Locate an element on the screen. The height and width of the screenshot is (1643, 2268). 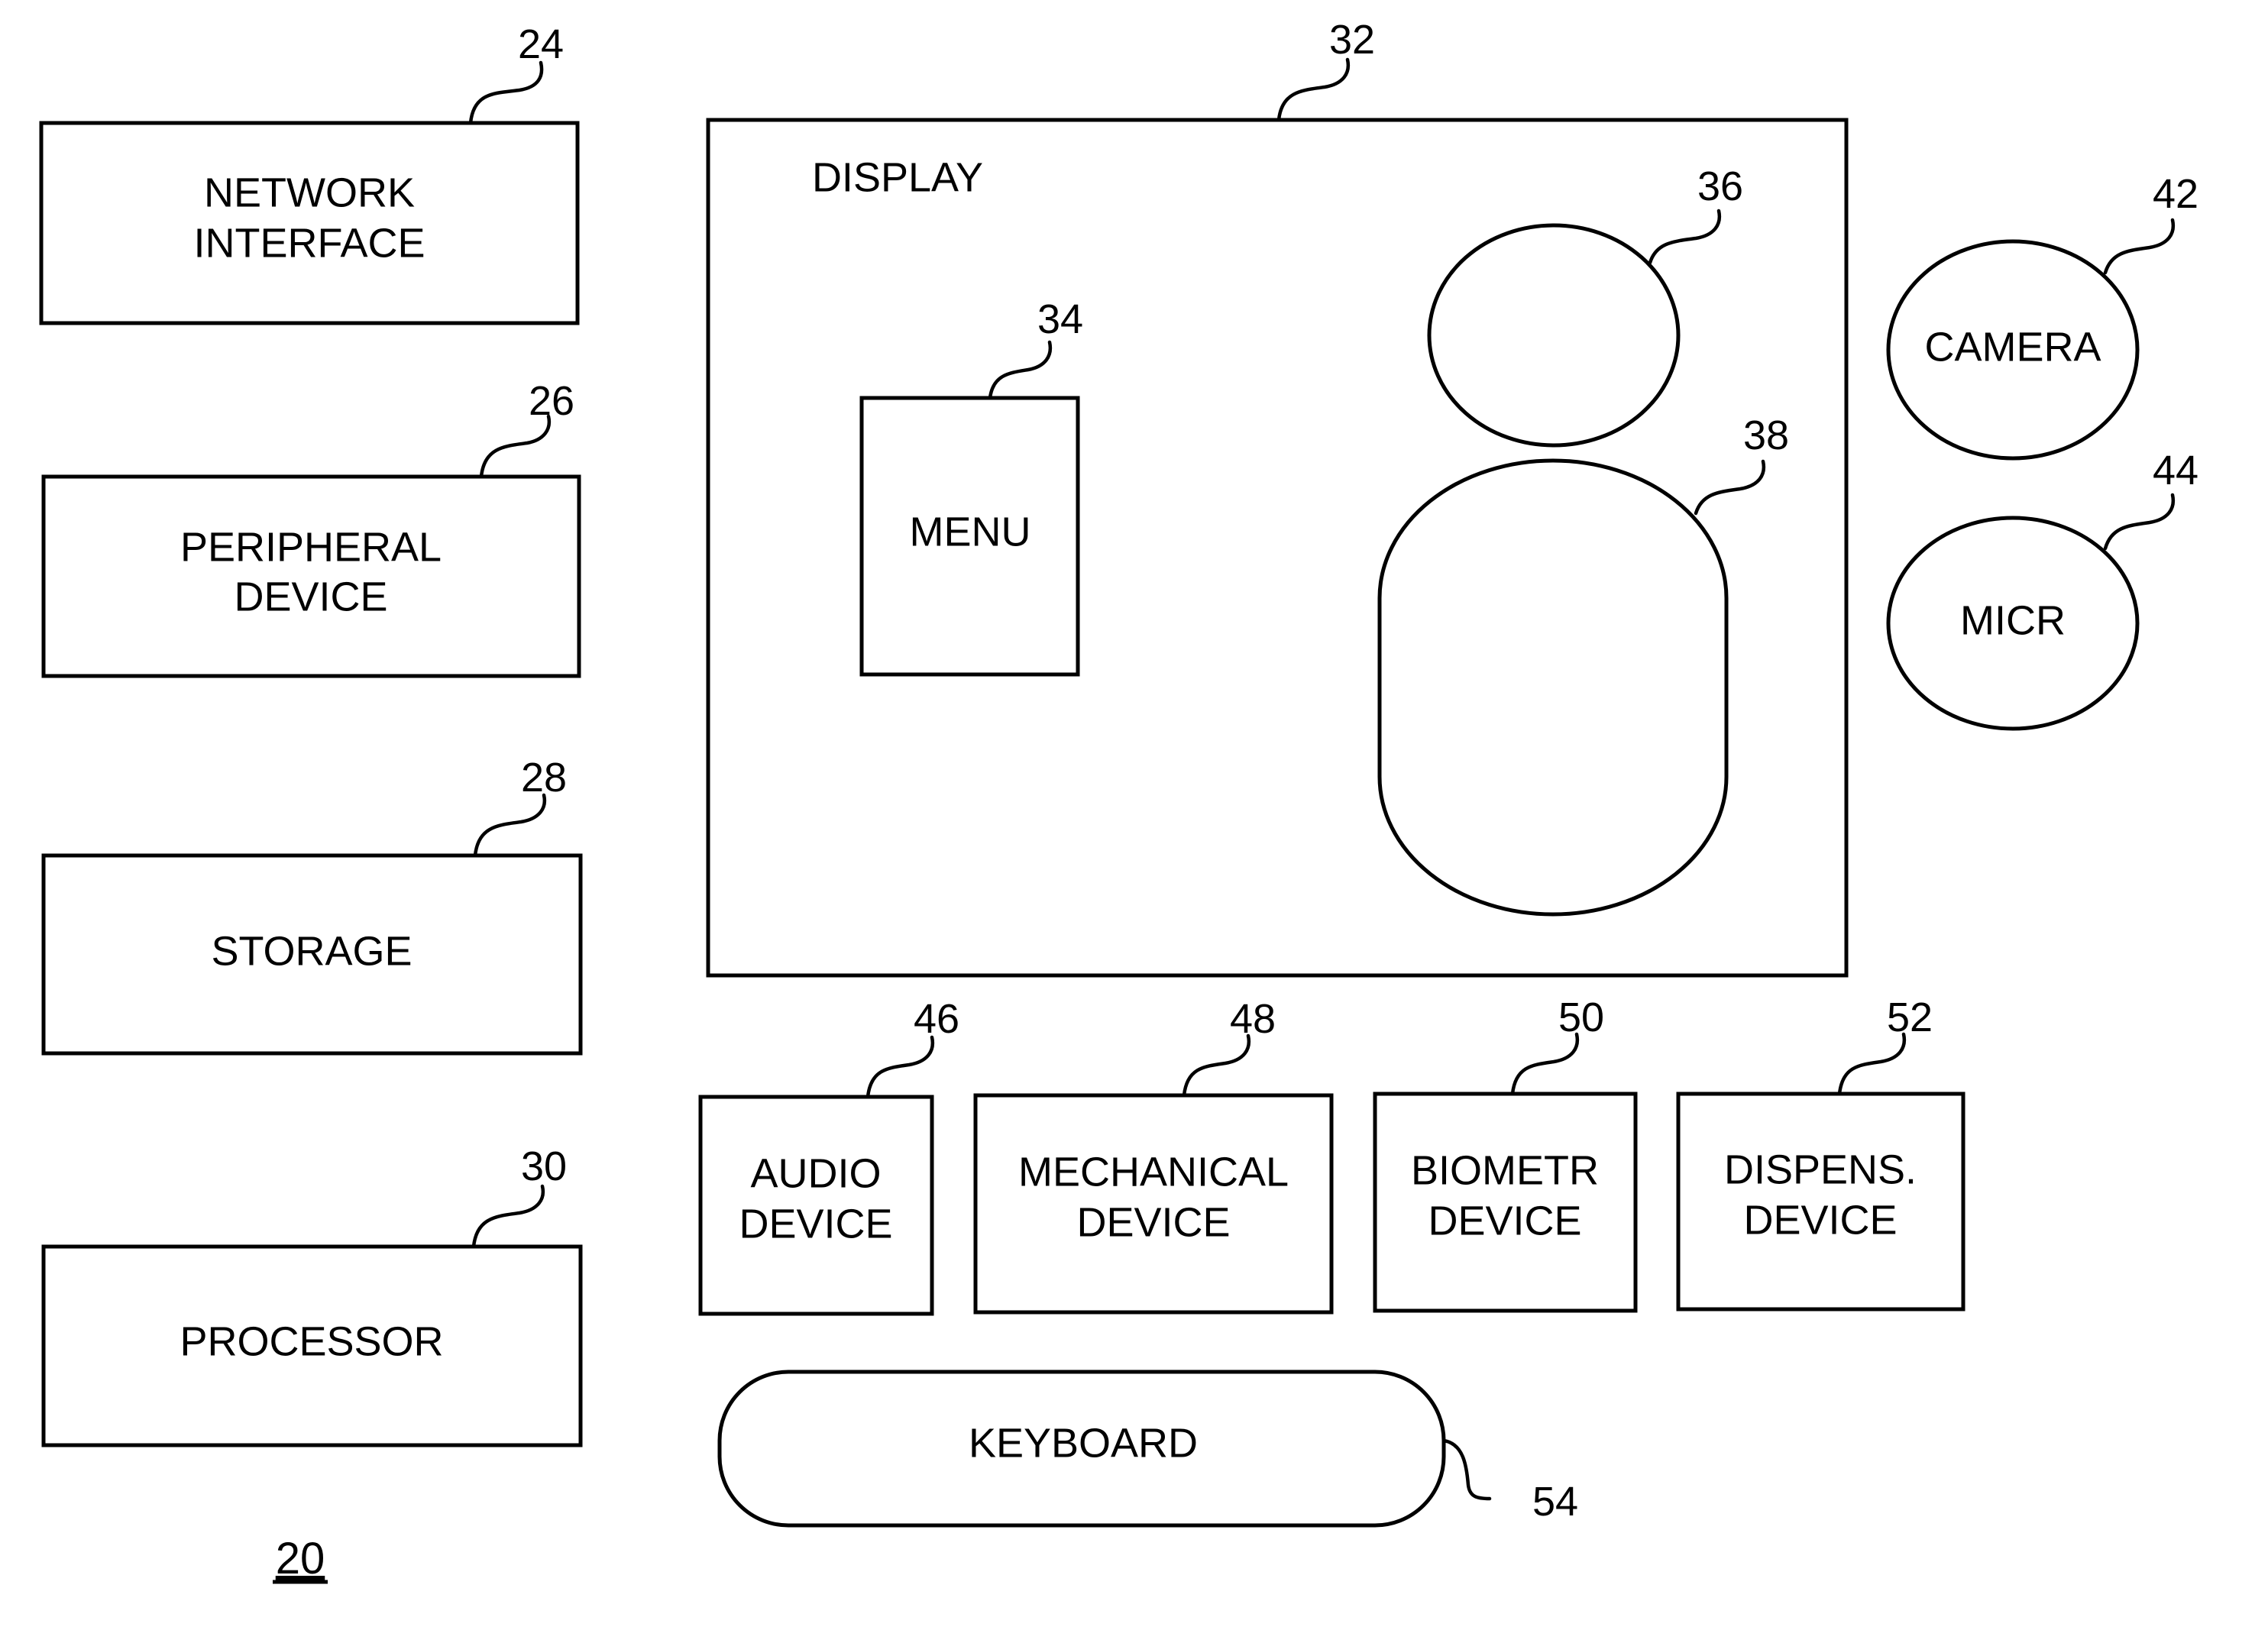
dispensing-device-block: DISPENS. DEVICE 52 is located at coordinates (1820, 1153).